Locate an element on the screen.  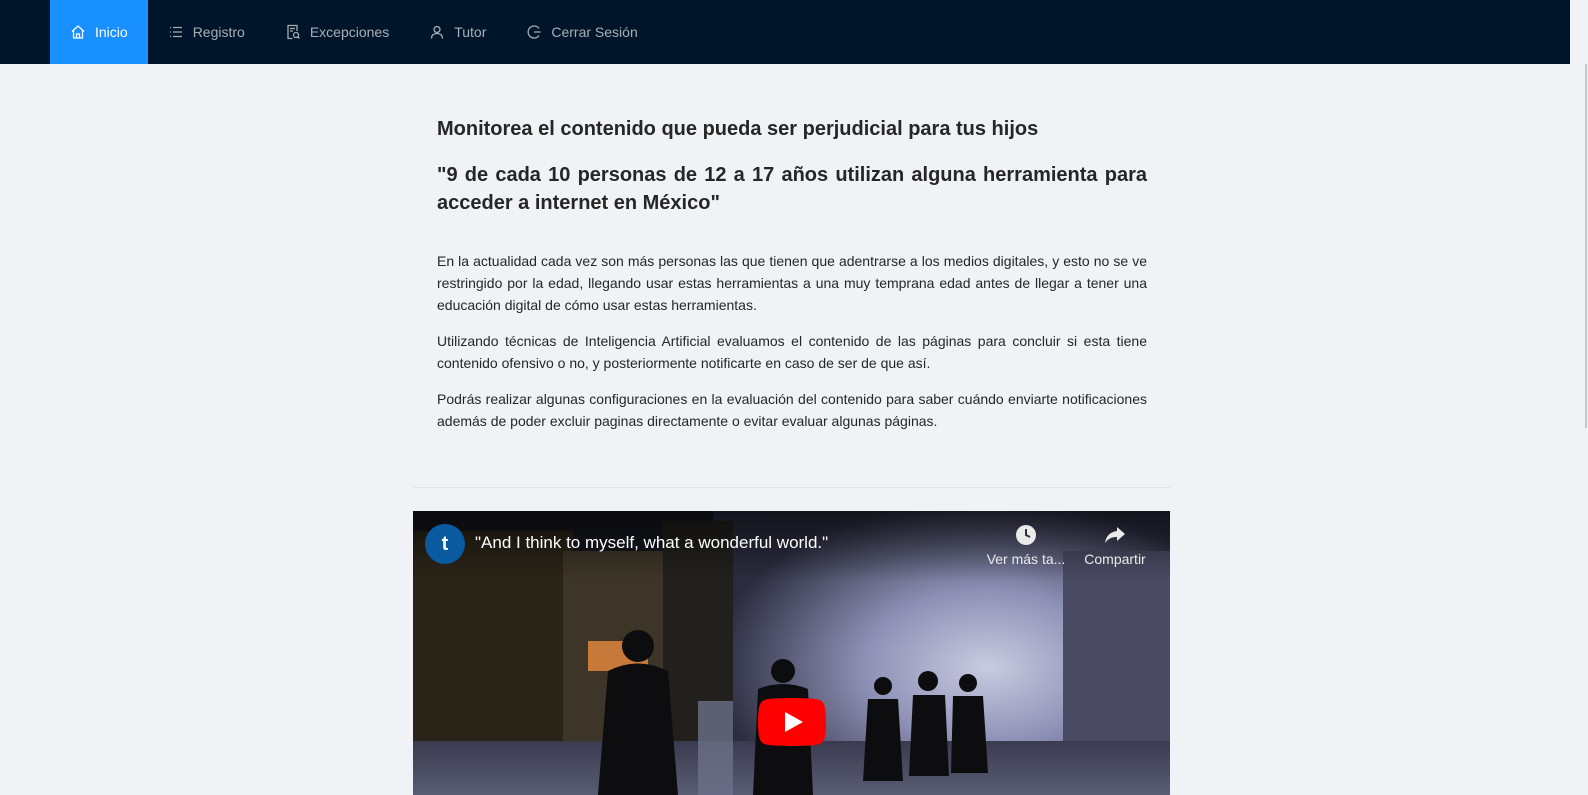
logout-icon is located at coordinates (534, 32).